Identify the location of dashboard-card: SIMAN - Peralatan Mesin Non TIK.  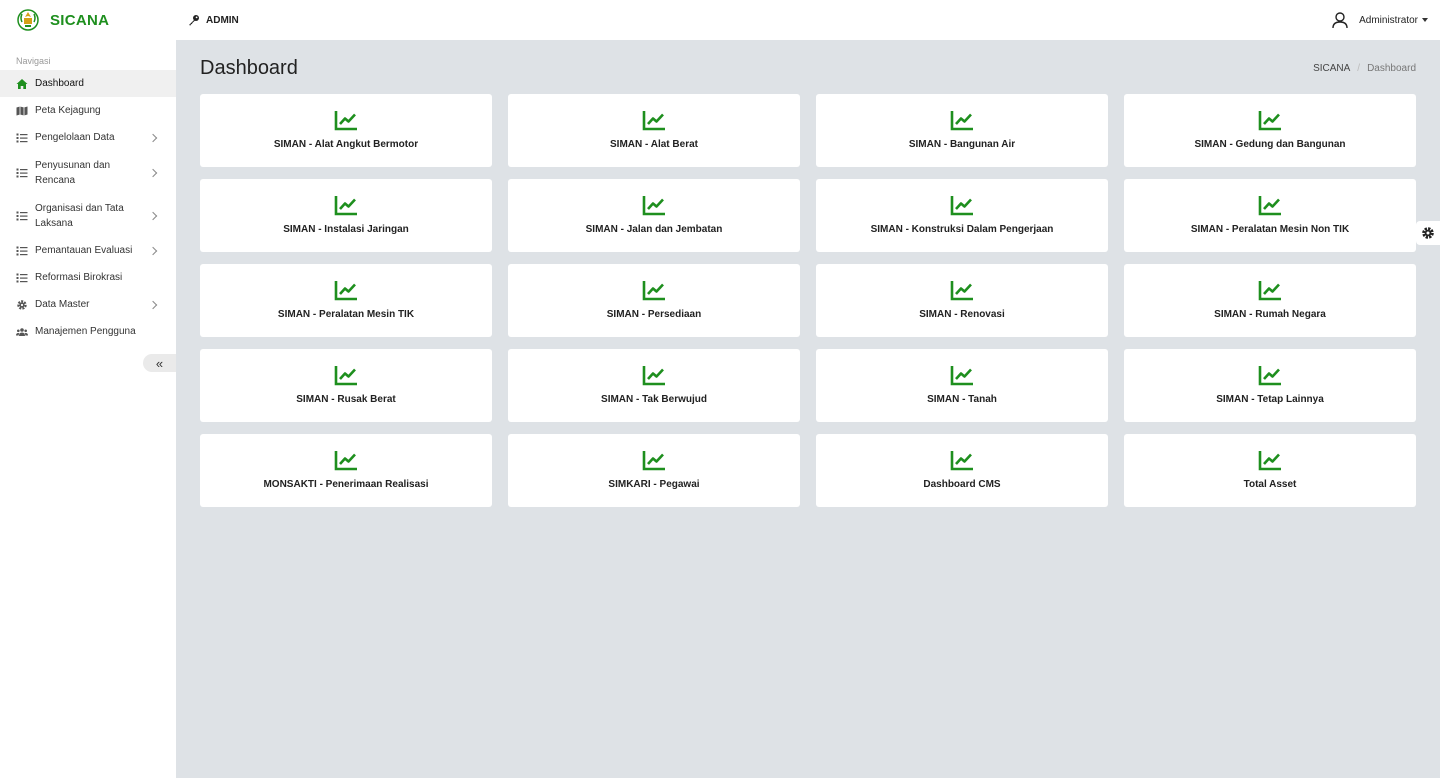
(1270, 215).